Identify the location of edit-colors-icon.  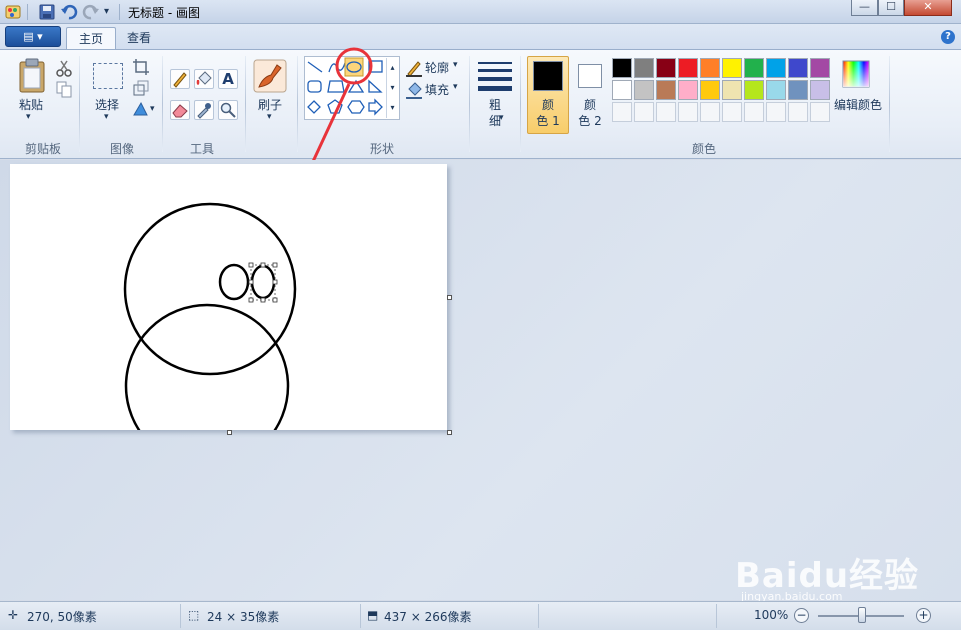
(856, 74).